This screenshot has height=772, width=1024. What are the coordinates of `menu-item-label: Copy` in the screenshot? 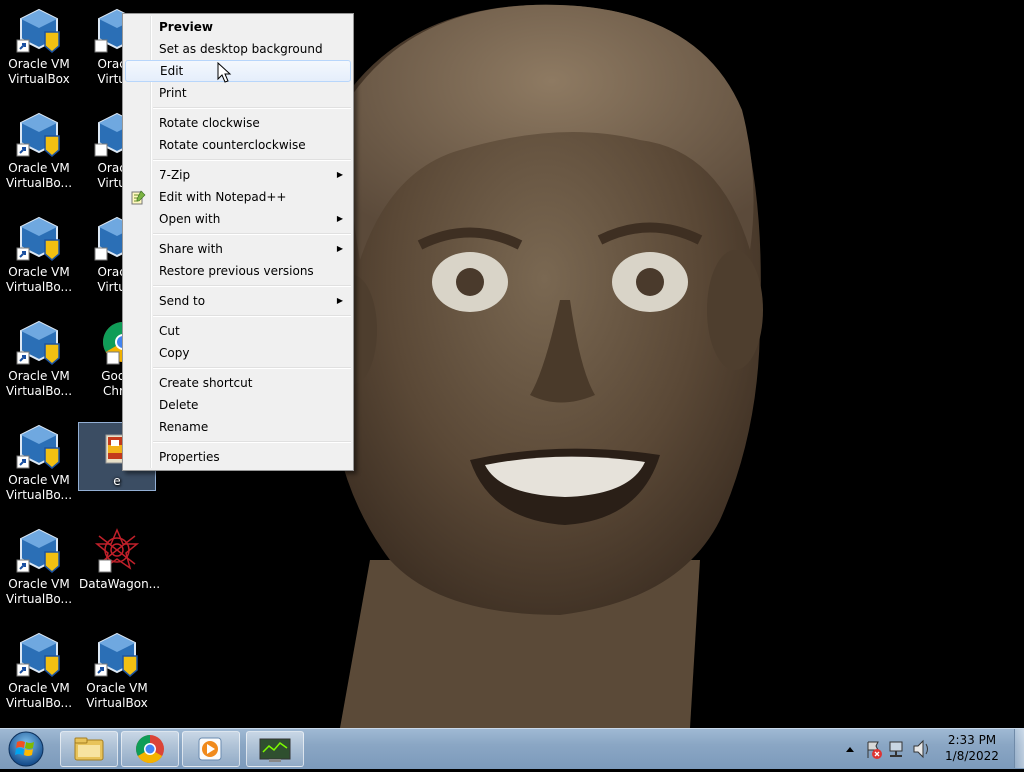 It's located at (174, 353).